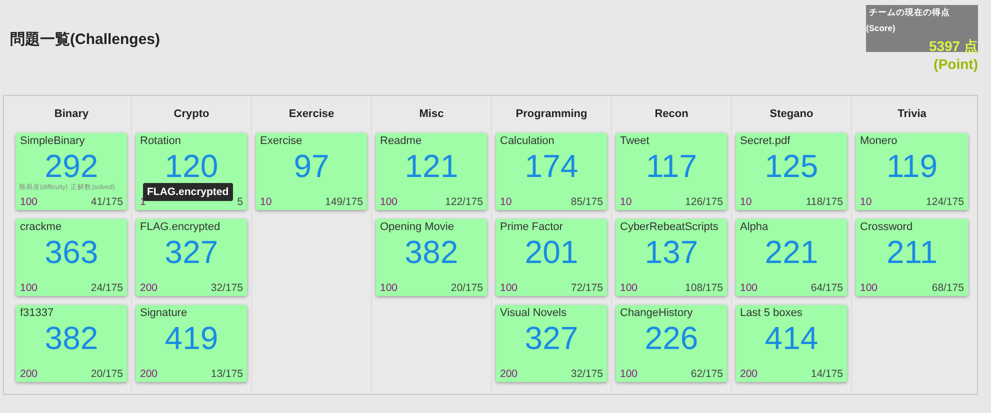 The image size is (991, 413). I want to click on solved-count: 85/175, so click(586, 202).